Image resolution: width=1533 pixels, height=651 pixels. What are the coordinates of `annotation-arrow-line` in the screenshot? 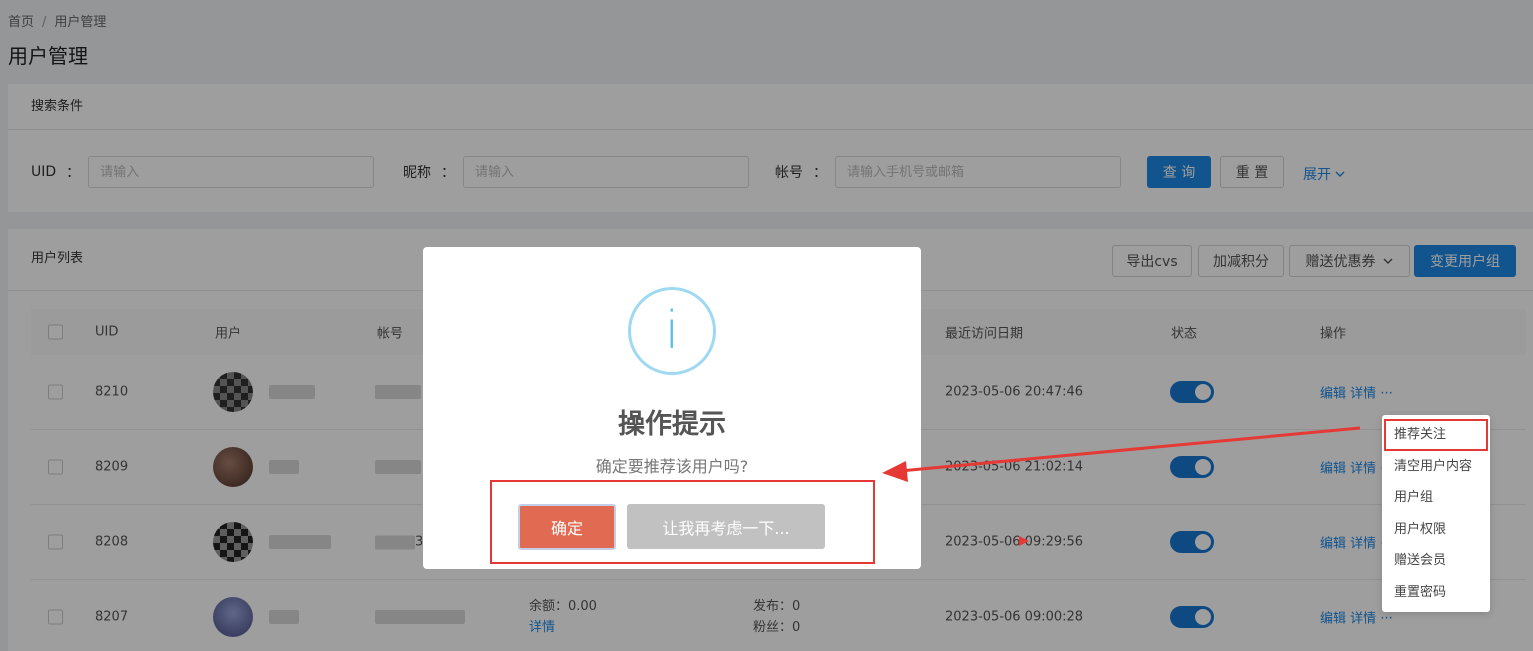 It's located at (1130, 449).